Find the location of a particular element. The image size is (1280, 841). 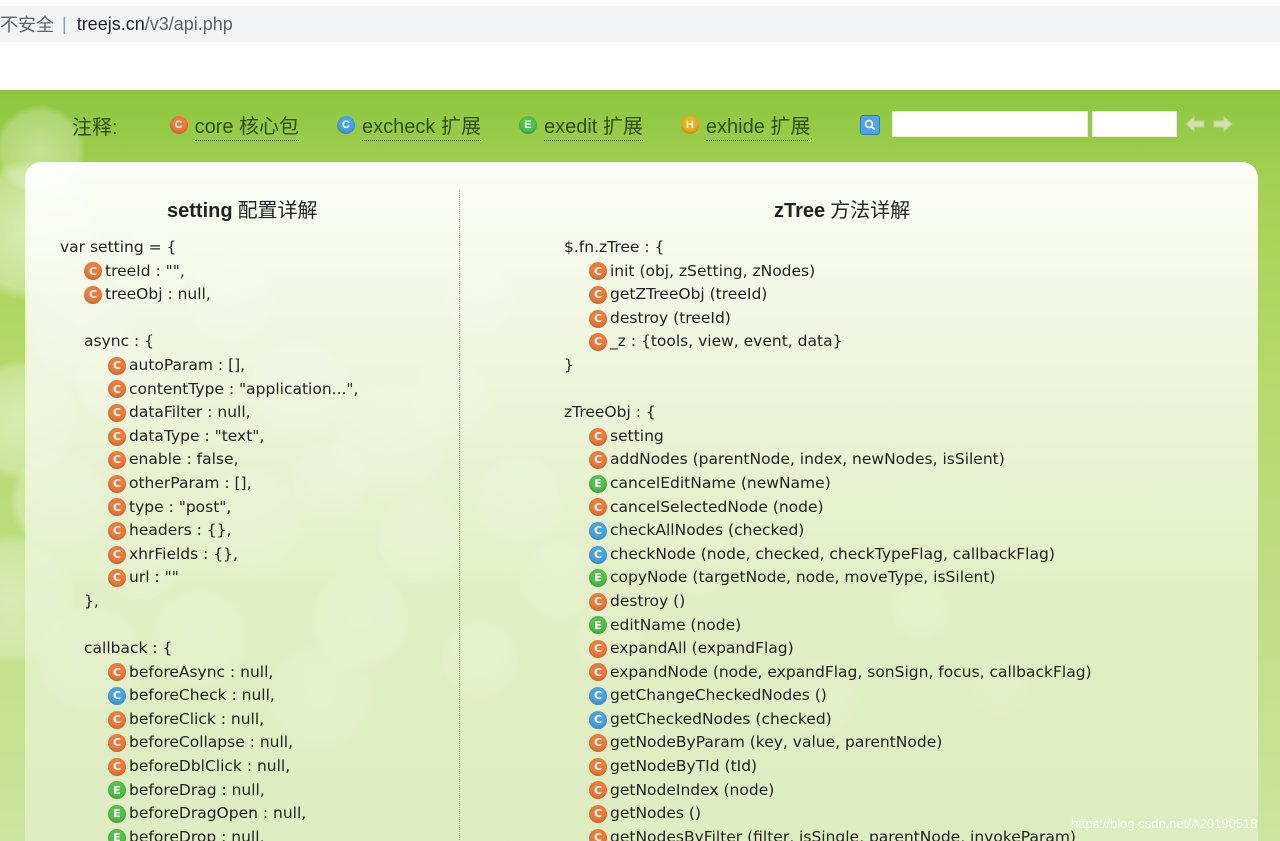

code-text: beforeDblClick : null, is located at coordinates (209, 767).